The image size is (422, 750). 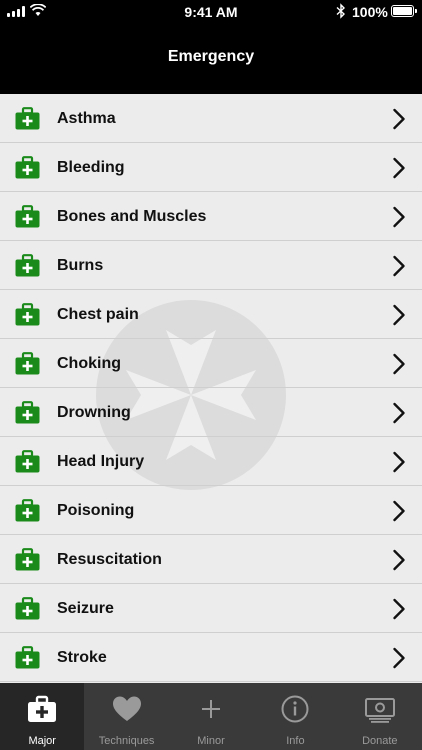 I want to click on list-item-label: Burns, so click(x=80, y=265).